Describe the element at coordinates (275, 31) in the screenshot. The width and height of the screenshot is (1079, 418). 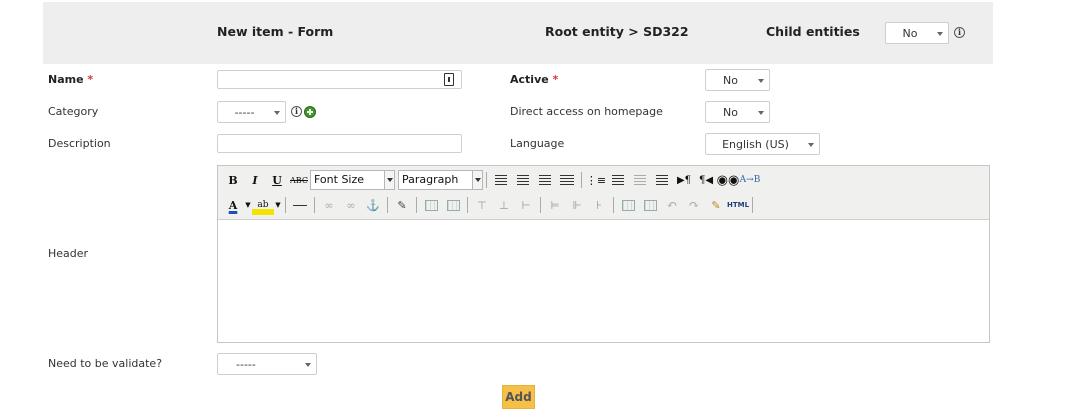
I see `form-title: New item - Form` at that location.